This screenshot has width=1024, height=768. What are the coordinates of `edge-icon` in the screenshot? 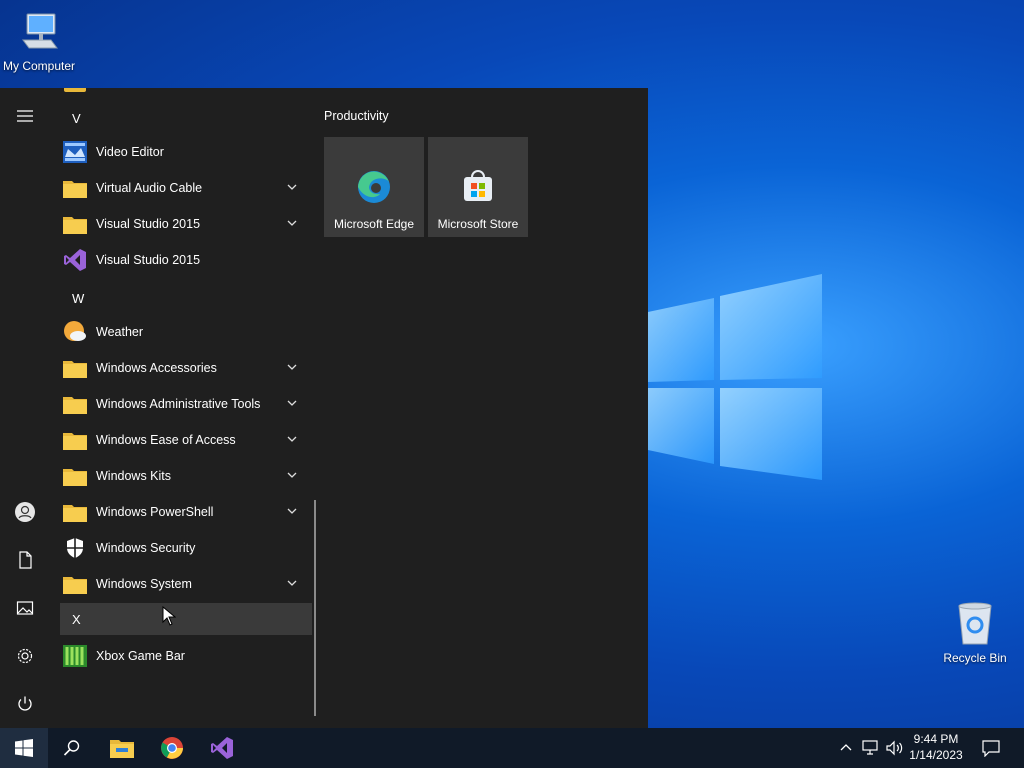 It's located at (374, 187).